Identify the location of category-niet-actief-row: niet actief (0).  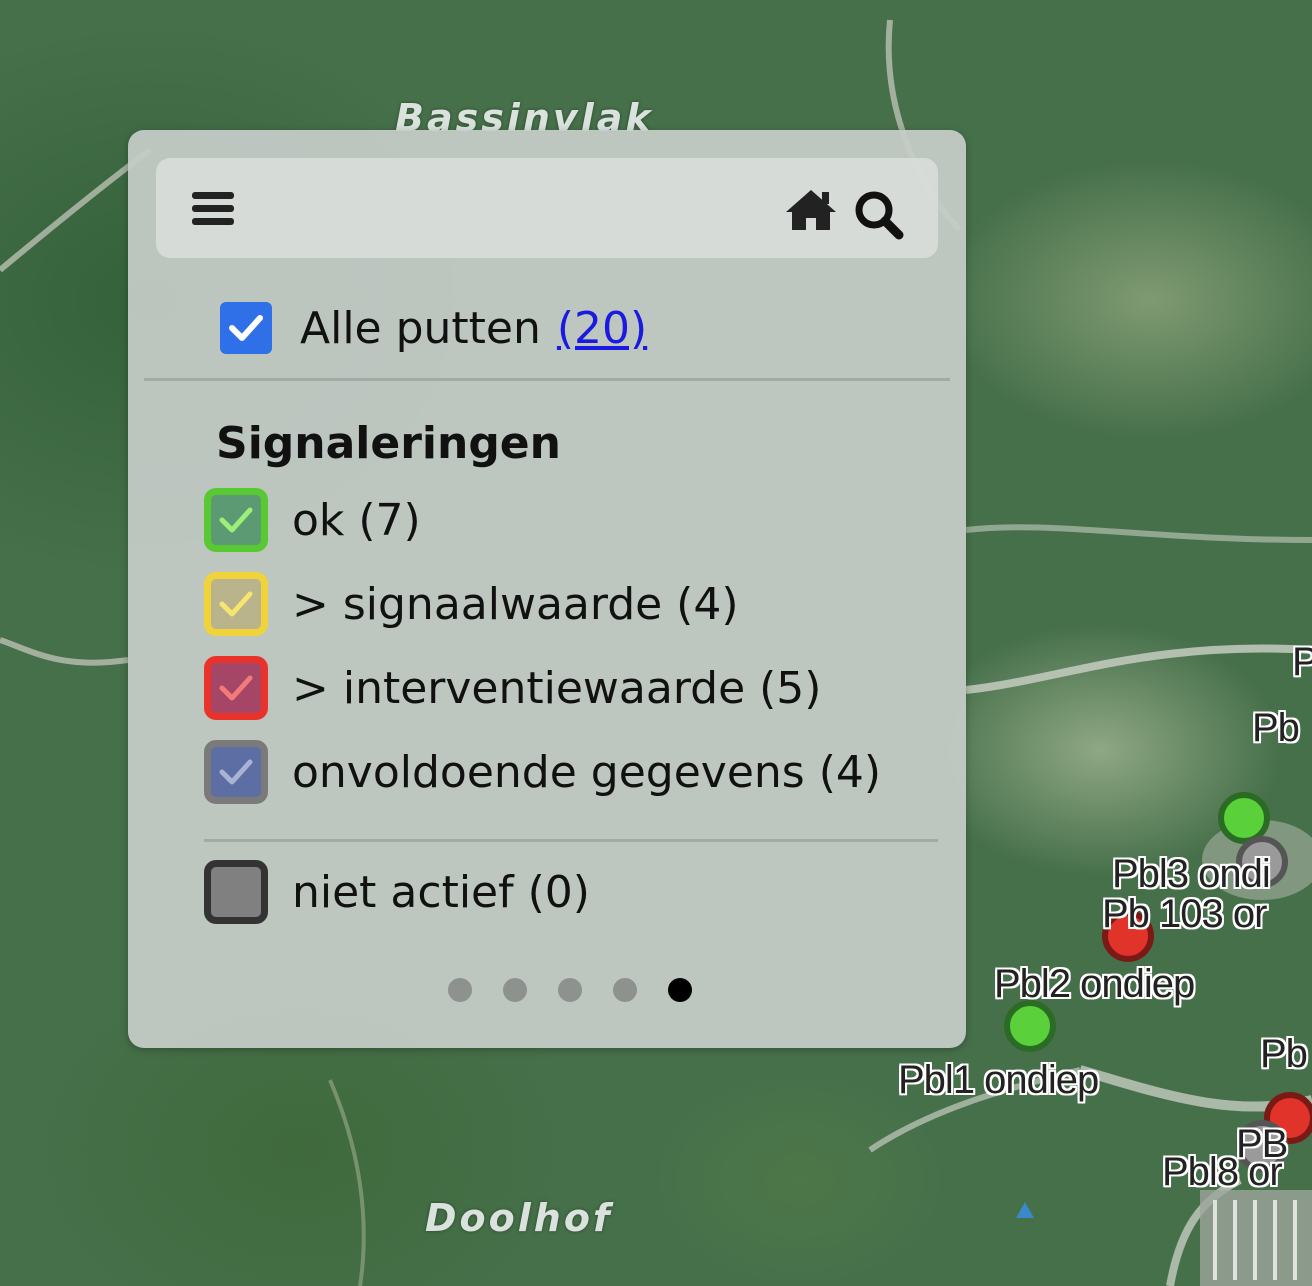
(397, 892).